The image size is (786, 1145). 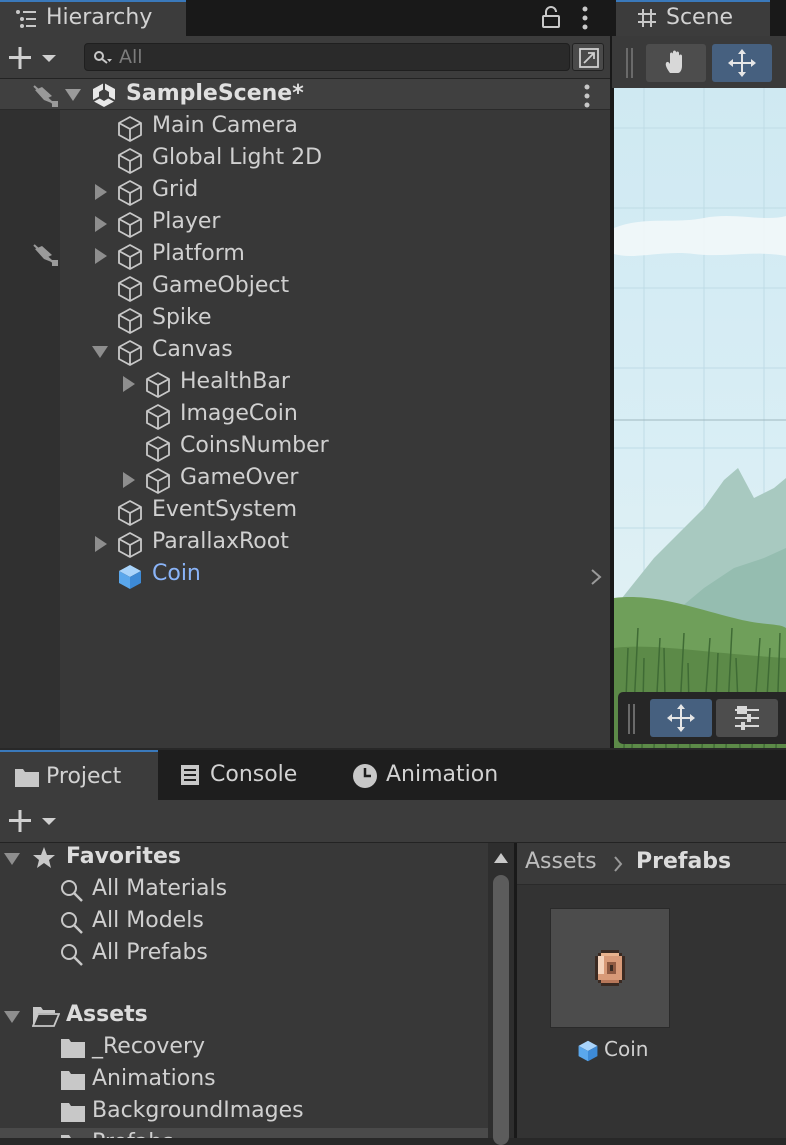 I want to click on hierarchy-item-main-camera: Main Camera, so click(x=306, y=127).